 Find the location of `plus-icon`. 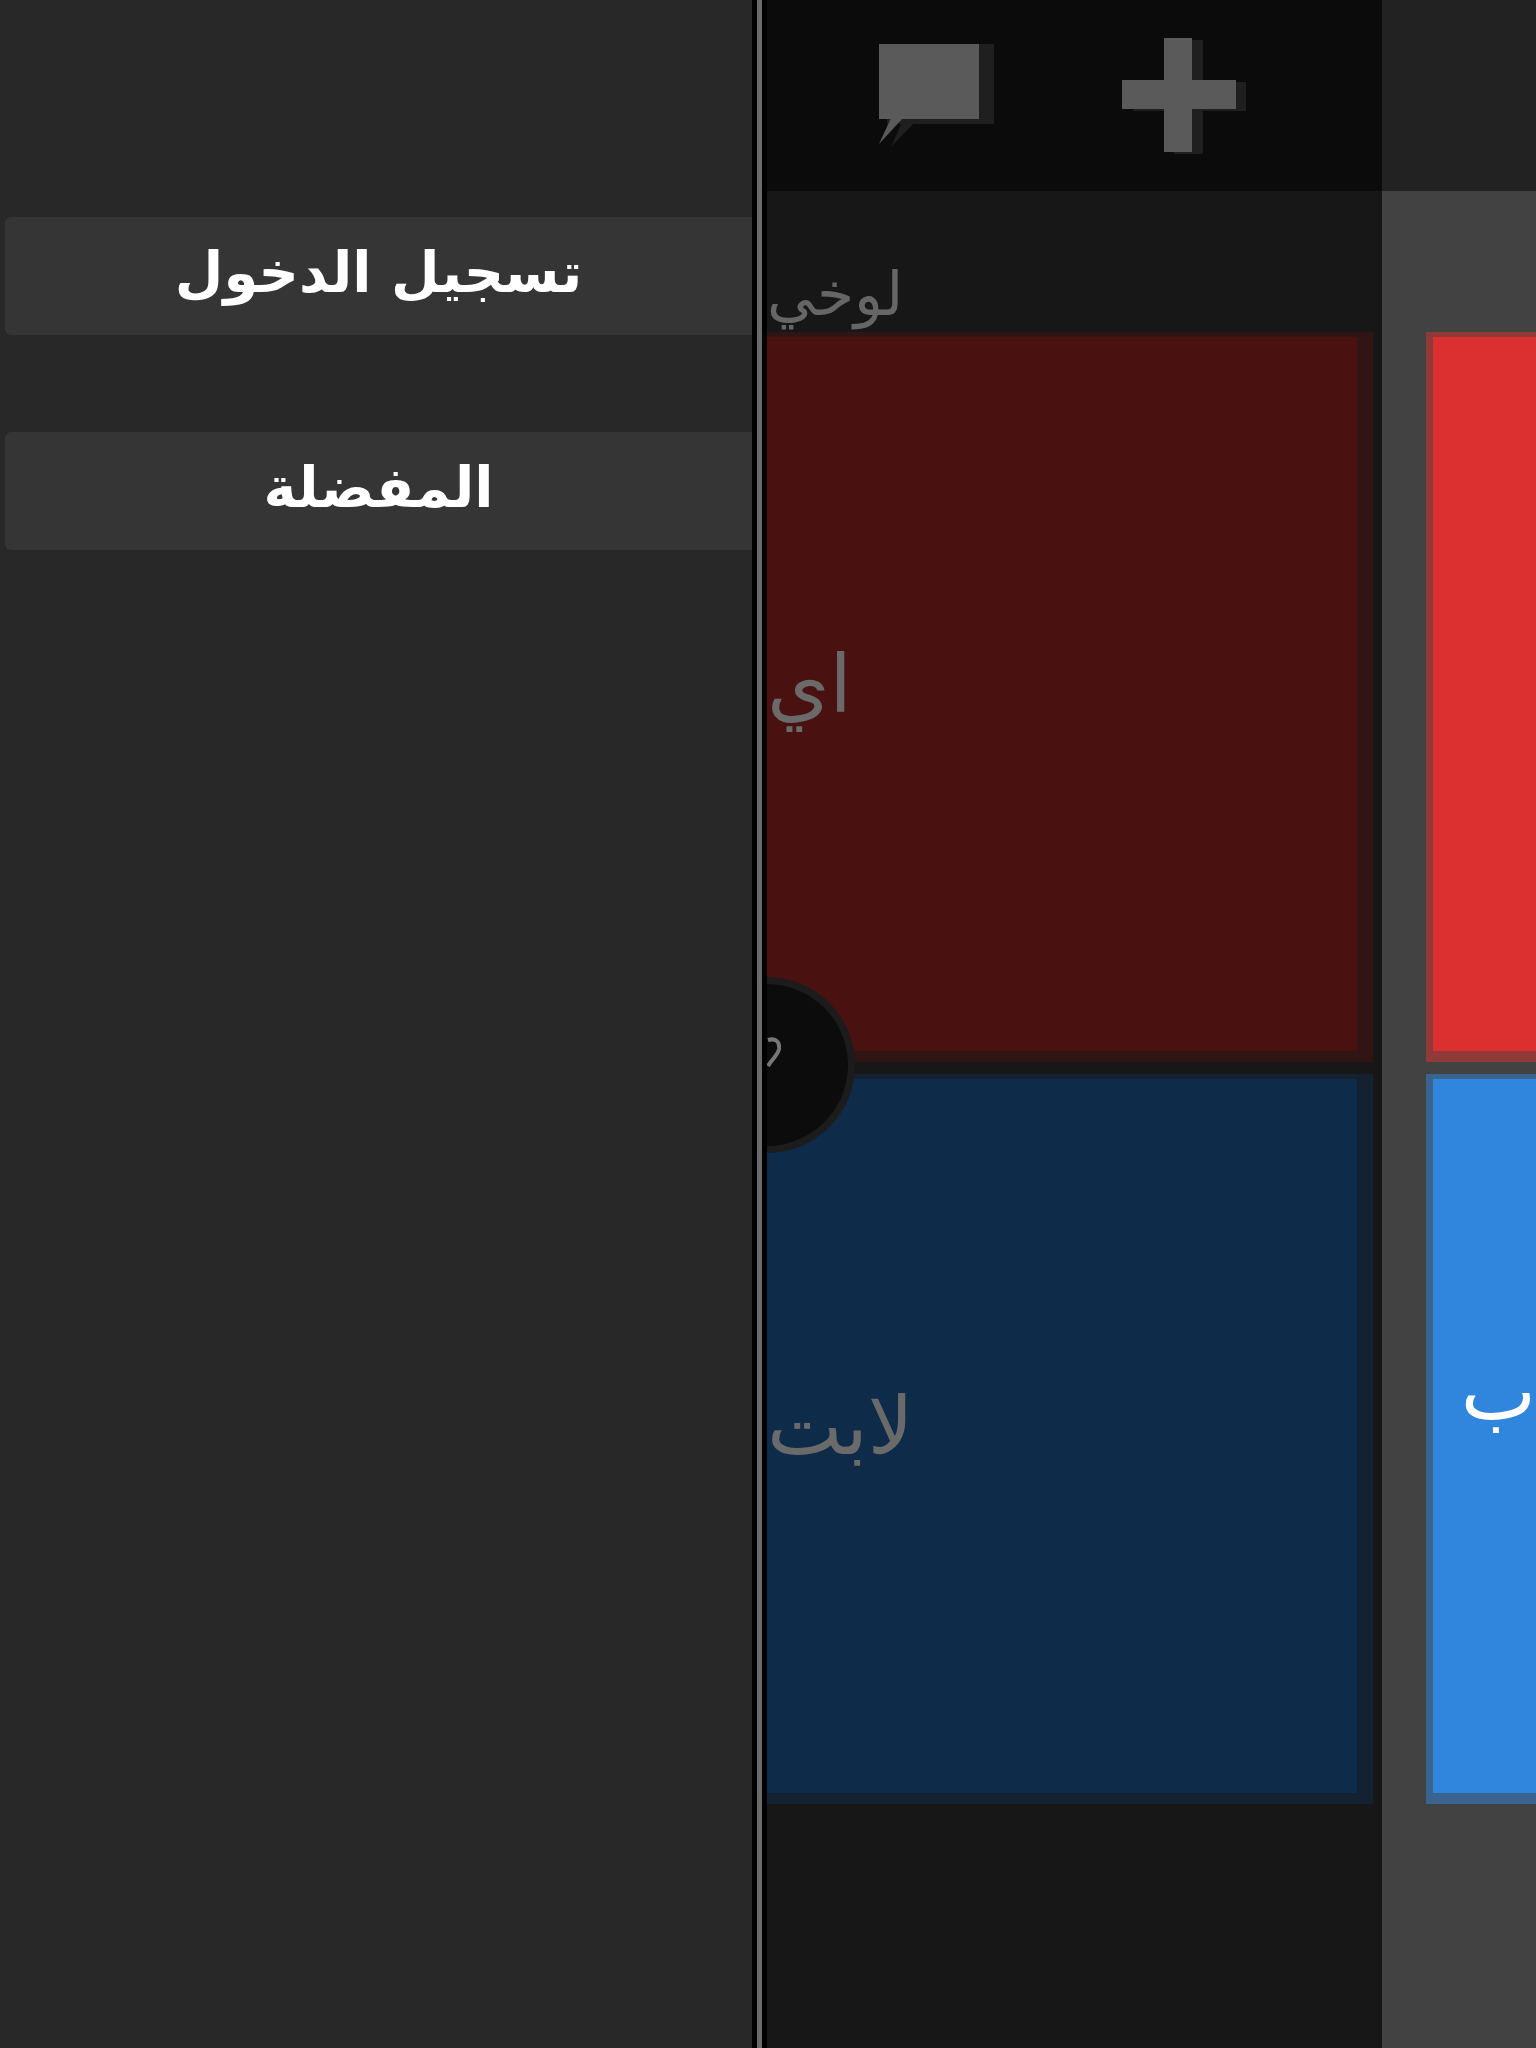

plus-icon is located at coordinates (1184, 95).